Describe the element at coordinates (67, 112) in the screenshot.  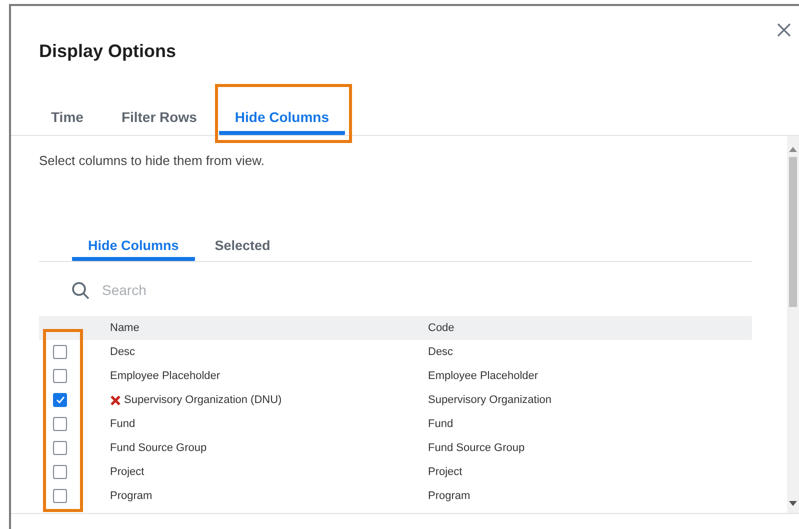
I see `tab: Time` at that location.